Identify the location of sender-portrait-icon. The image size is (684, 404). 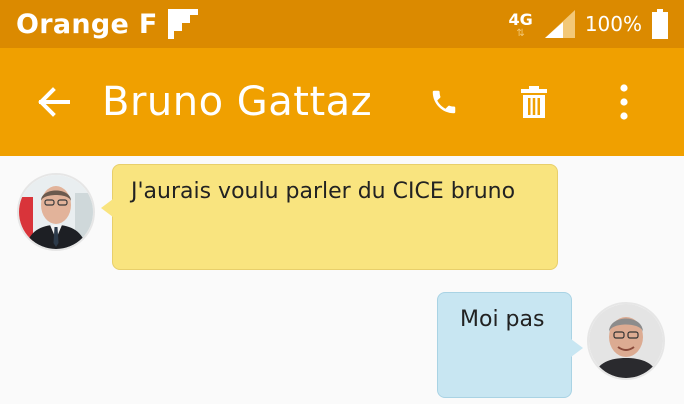
(56, 212).